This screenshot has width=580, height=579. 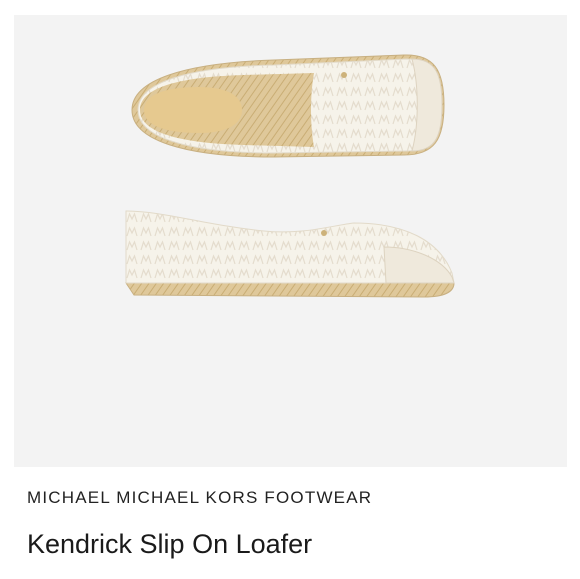 I want to click on shoe-top-view, so click(x=288, y=106).